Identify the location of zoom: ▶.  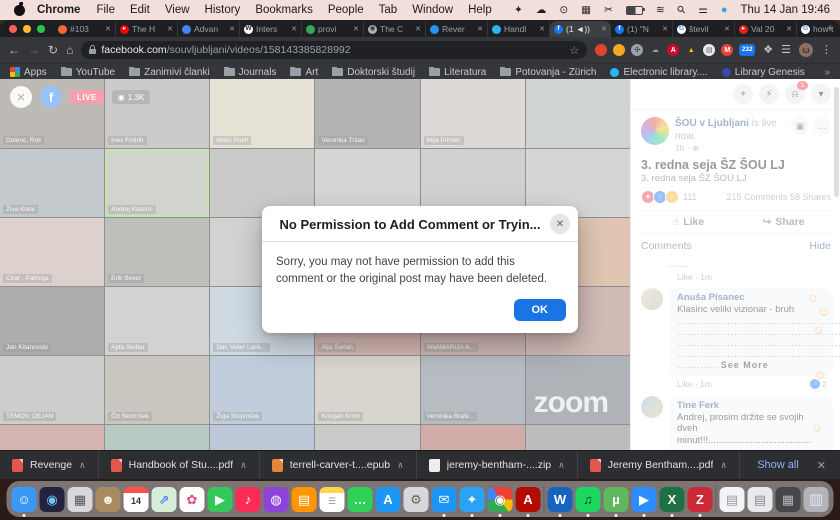
(644, 501).